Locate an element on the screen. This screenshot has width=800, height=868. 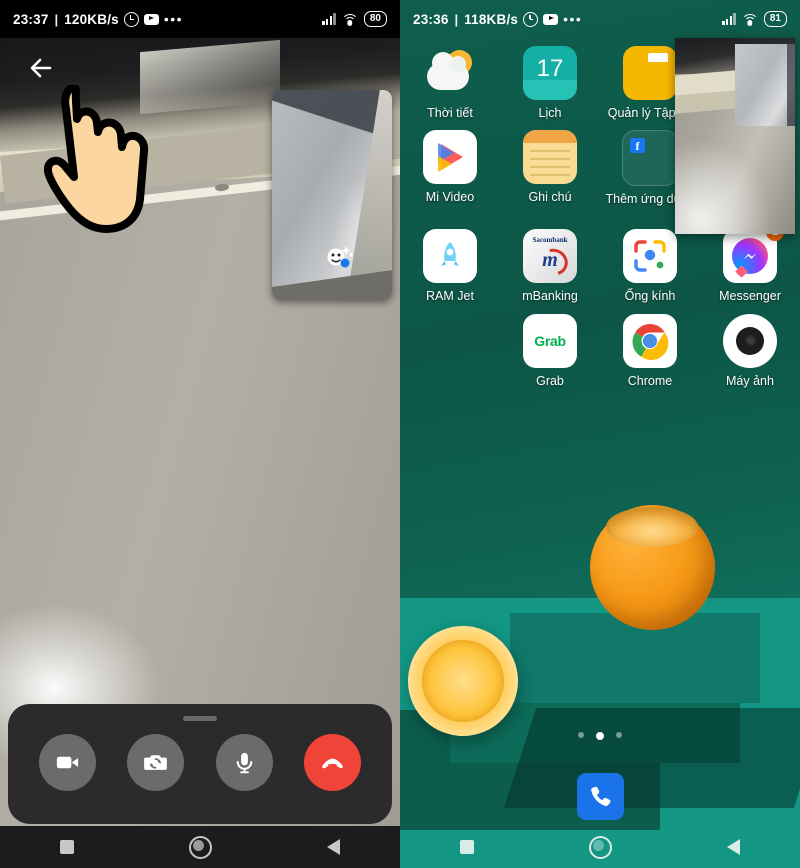
app-ram-jet: RAM Jet is located at coordinates (450, 266).